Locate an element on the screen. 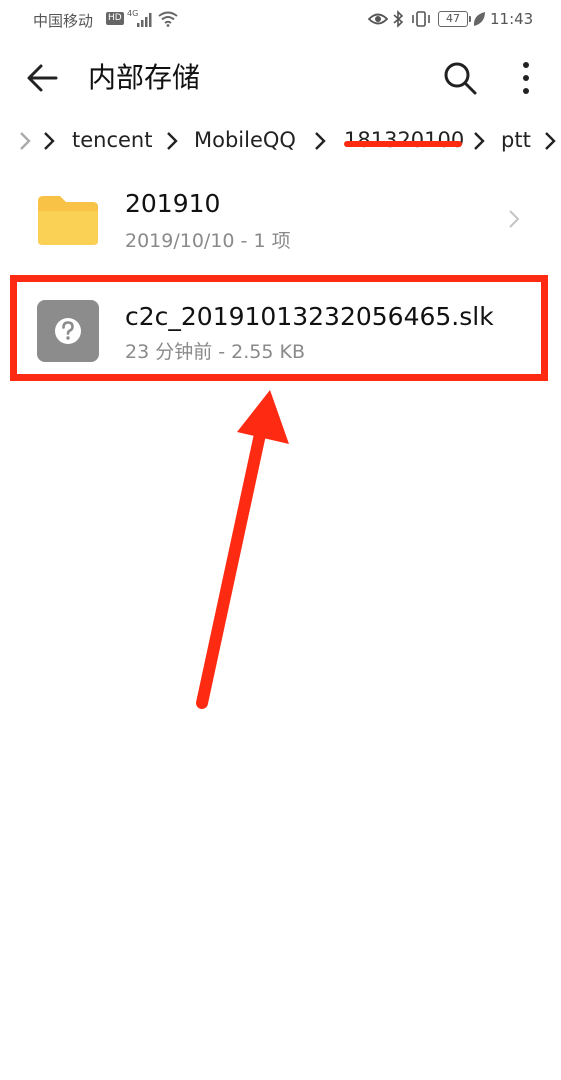 This screenshot has width=561, height=1080. breadcrumb-item-ptt: ptt is located at coordinates (516, 140).